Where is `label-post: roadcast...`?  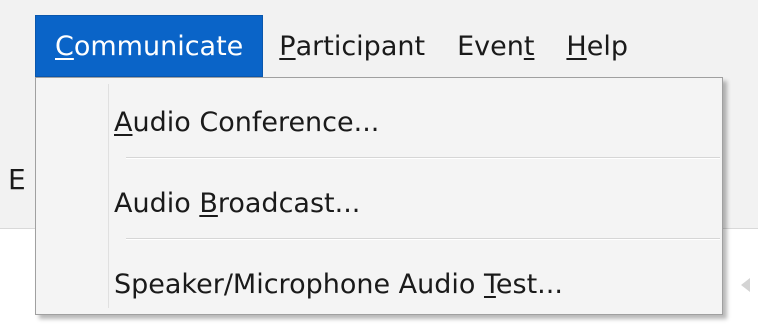 label-post: roadcast... is located at coordinates (289, 203).